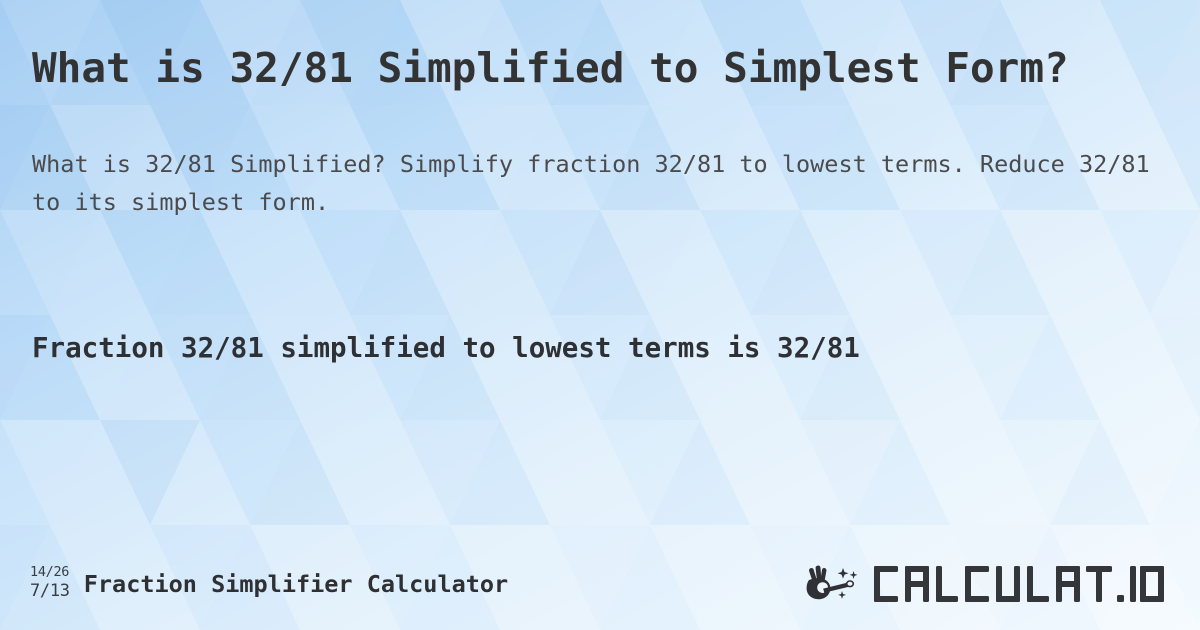  I want to click on badge-reduced-fraction: 7/13, so click(50, 590).